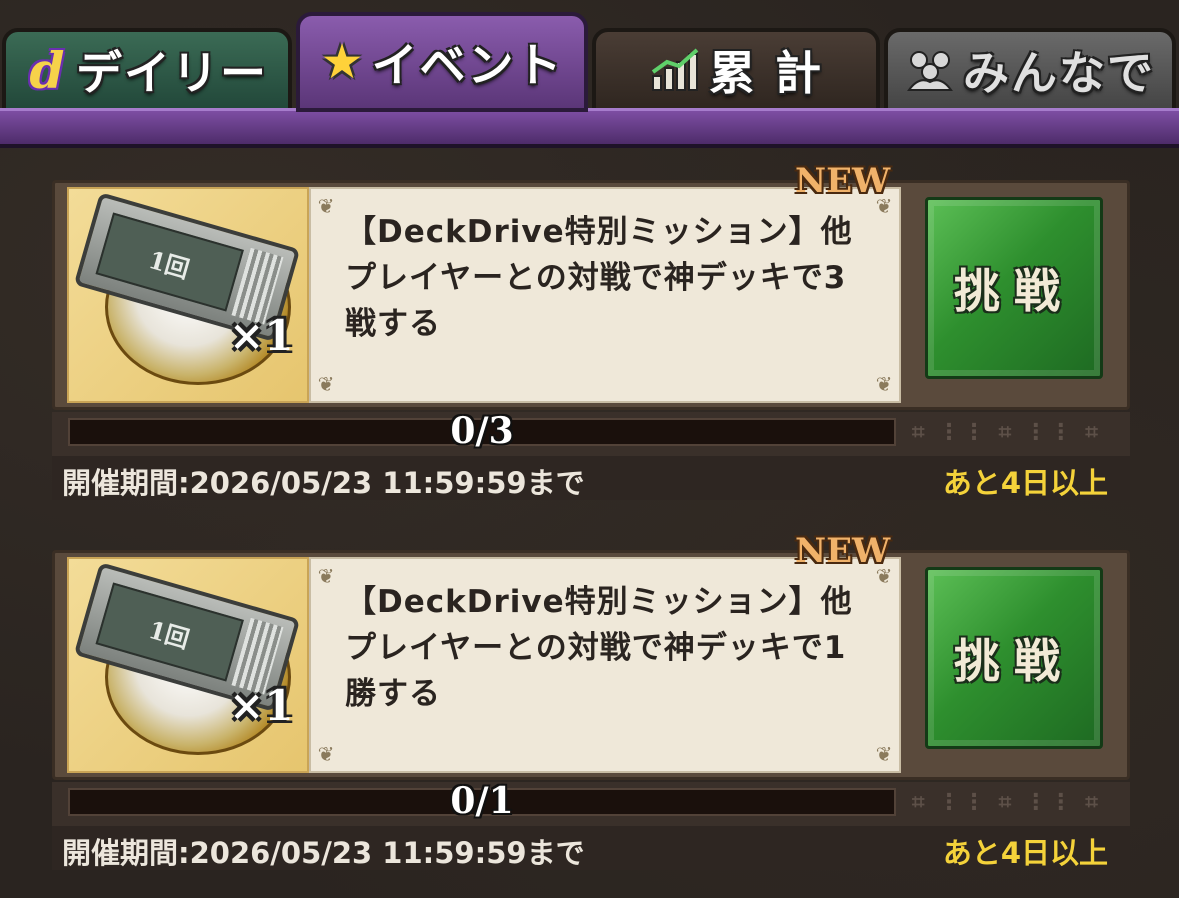 The image size is (1179, 898). I want to click on tab-event: ★ イベント, so click(442, 62).